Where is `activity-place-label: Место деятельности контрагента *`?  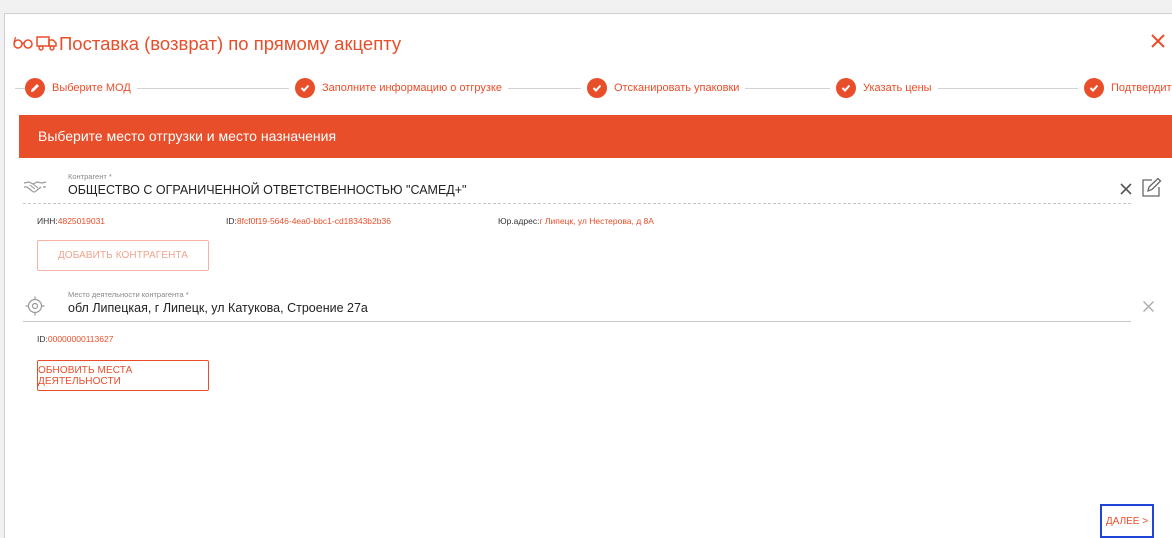
activity-place-label: Место деятельности контрагента * is located at coordinates (128, 294).